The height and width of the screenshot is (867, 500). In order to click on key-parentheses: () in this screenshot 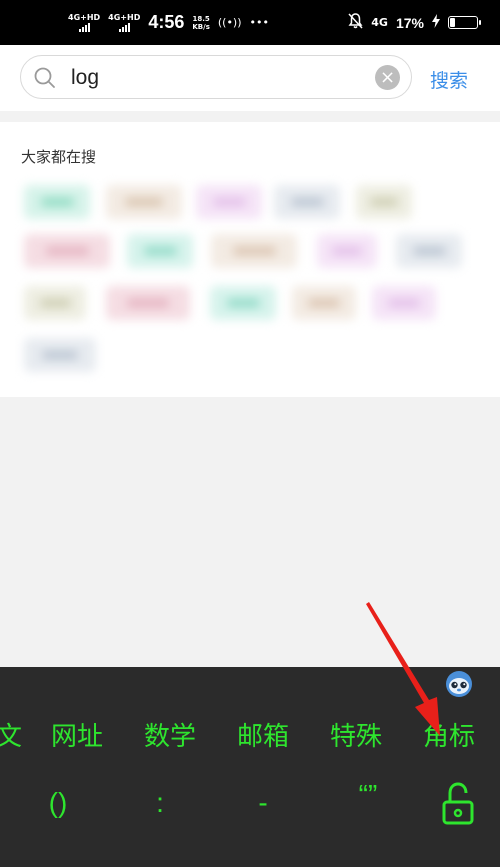, I will do `click(58, 803)`.